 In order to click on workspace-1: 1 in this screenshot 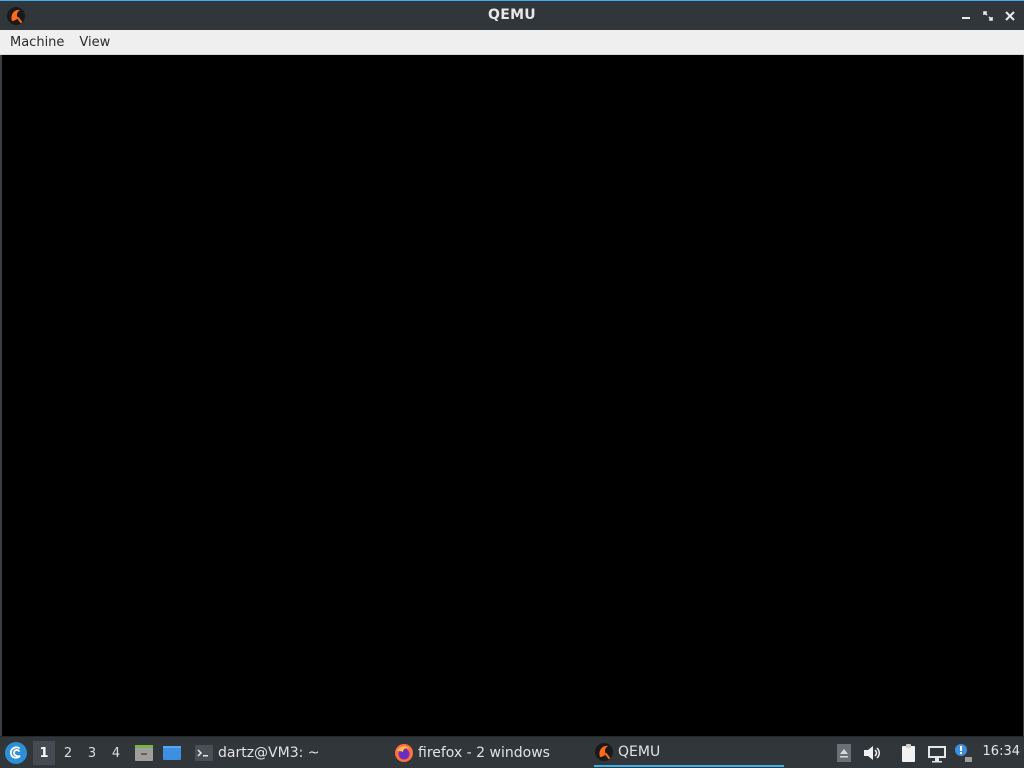, I will do `click(44, 753)`.